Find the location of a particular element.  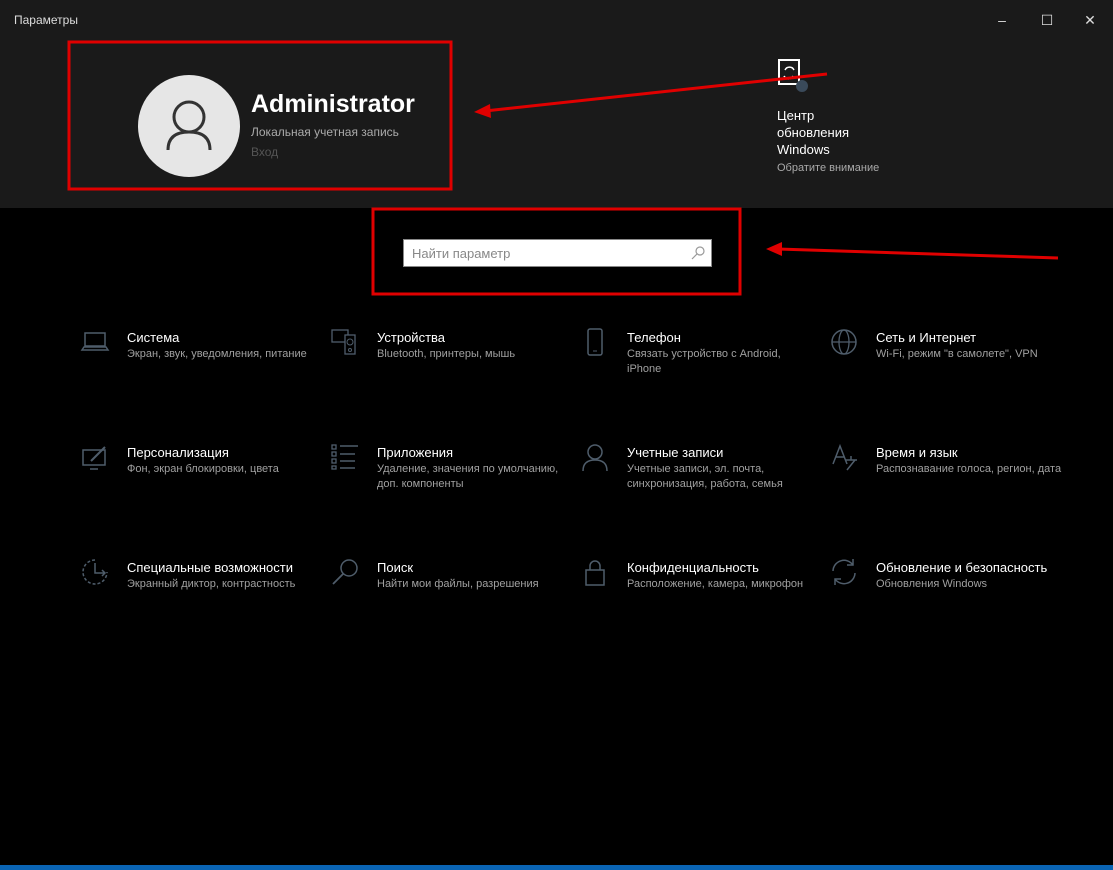

tile-description: Bluetooth, принтеры, мышь is located at coordinates (446, 354).